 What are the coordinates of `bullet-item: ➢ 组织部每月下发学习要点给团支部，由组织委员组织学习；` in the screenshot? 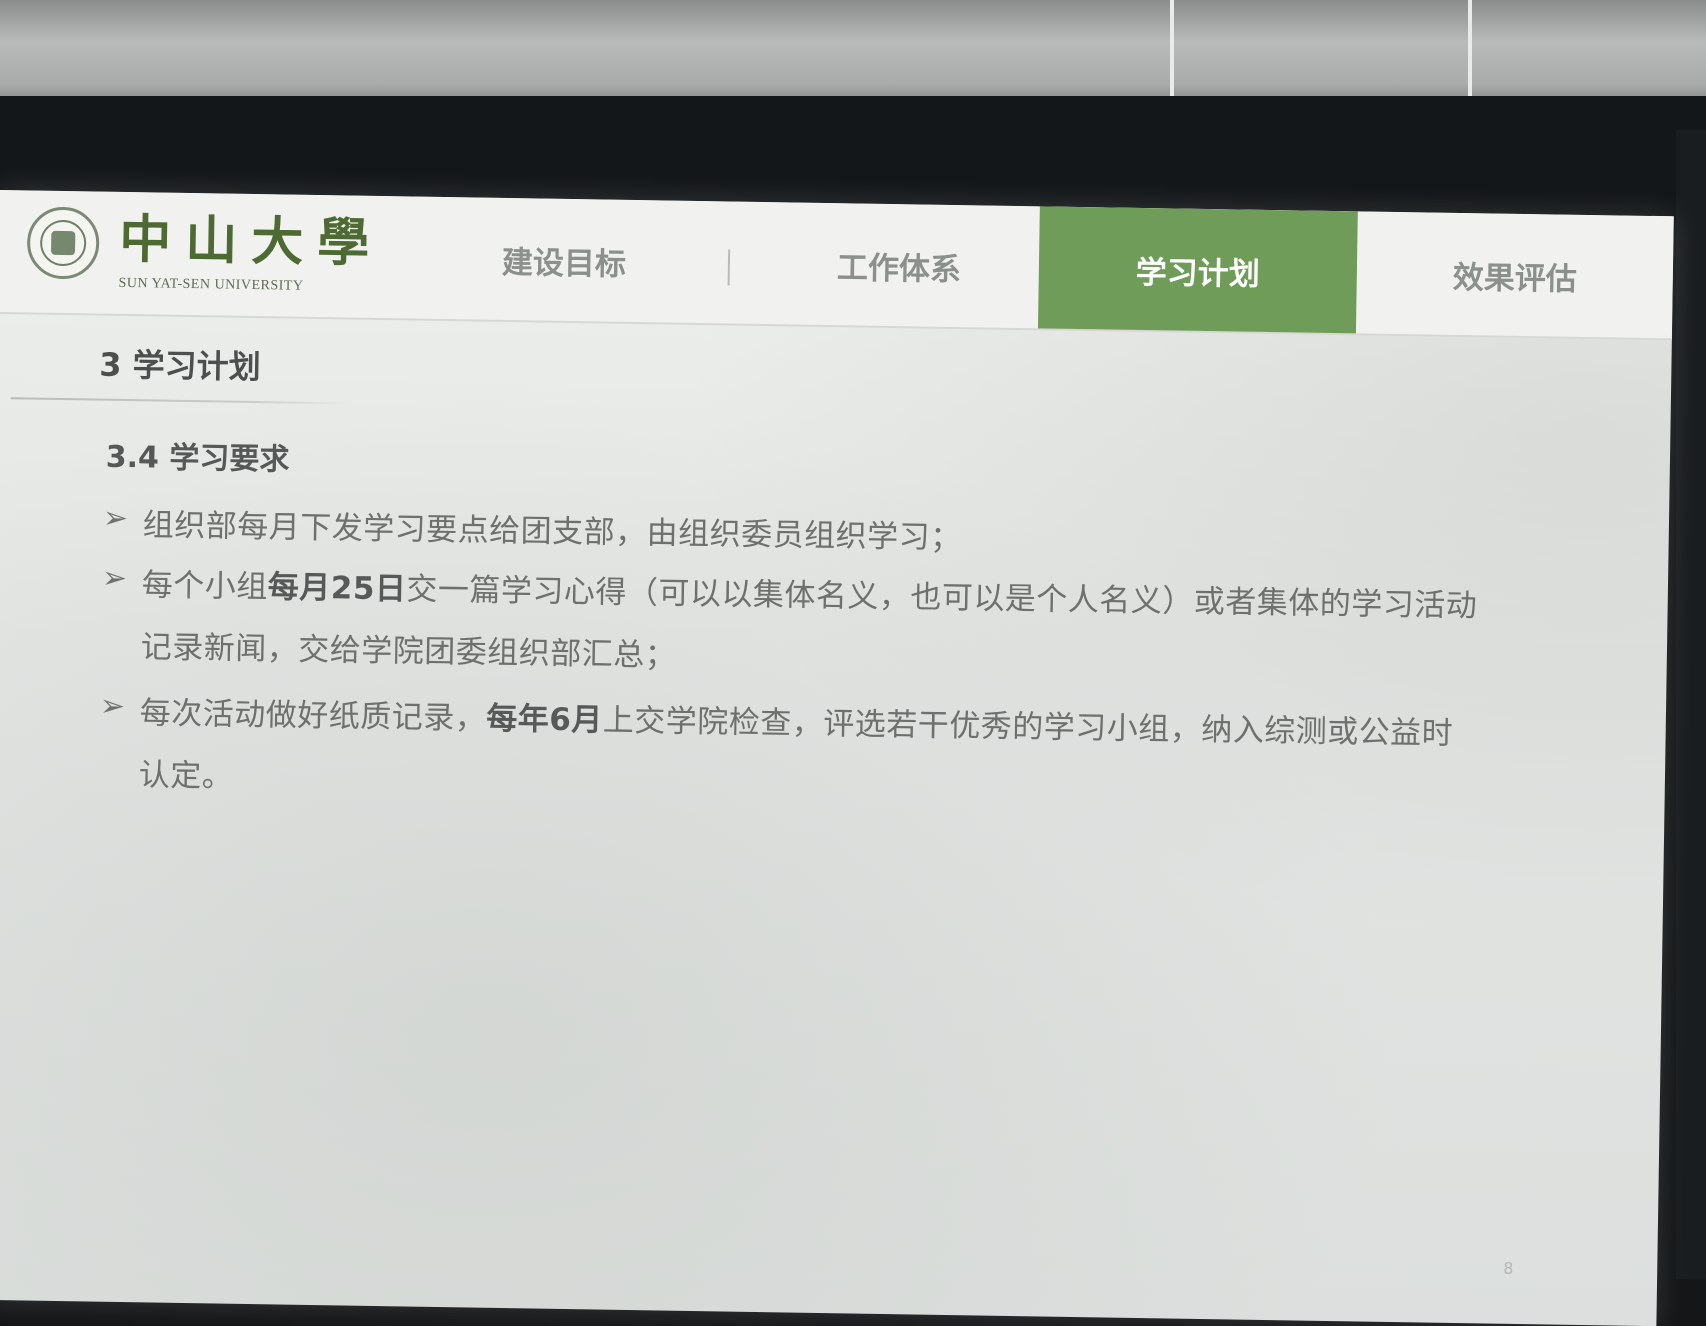 It's located at (793, 525).